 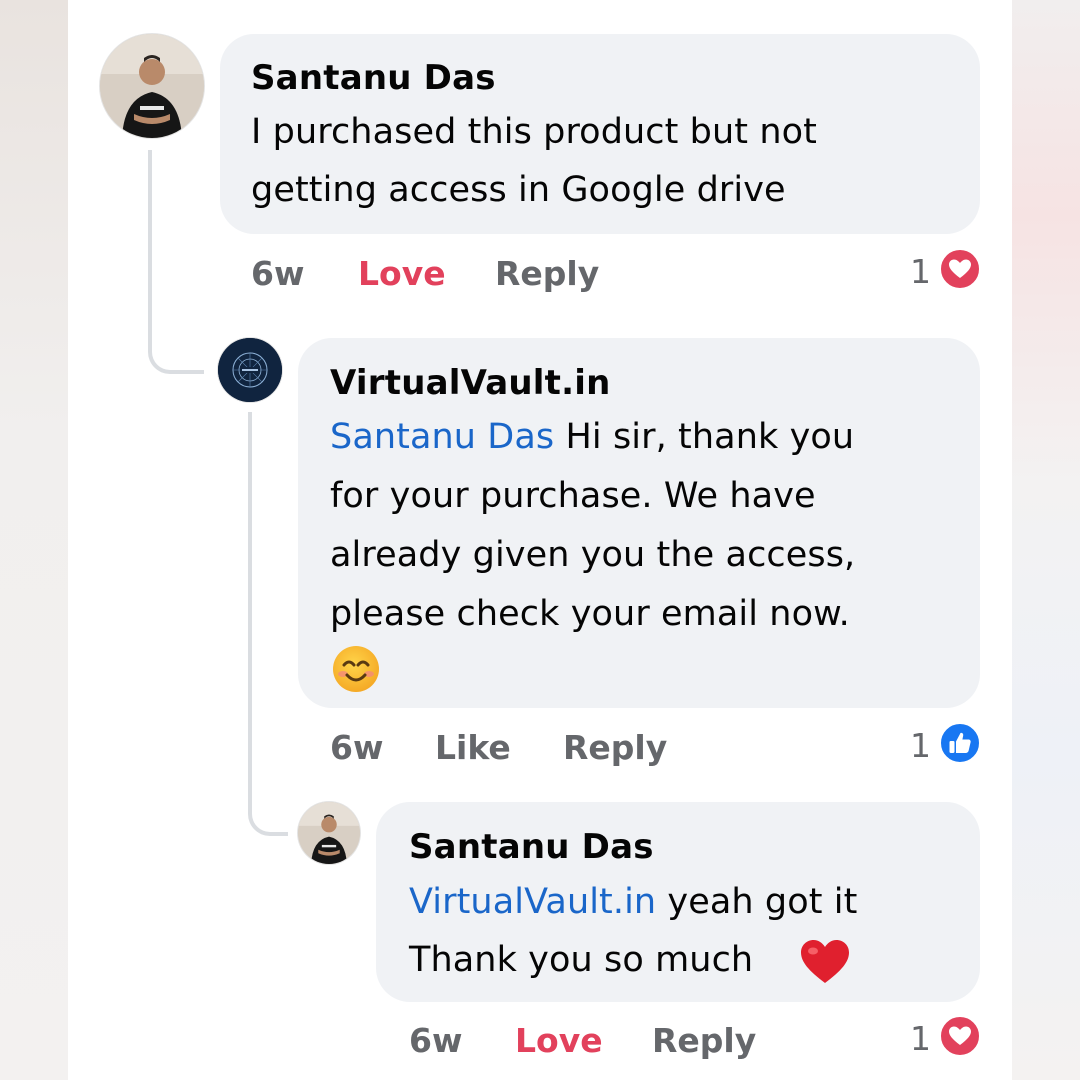 I want to click on comment-text-line: Thank you so much, so click(x=581, y=960).